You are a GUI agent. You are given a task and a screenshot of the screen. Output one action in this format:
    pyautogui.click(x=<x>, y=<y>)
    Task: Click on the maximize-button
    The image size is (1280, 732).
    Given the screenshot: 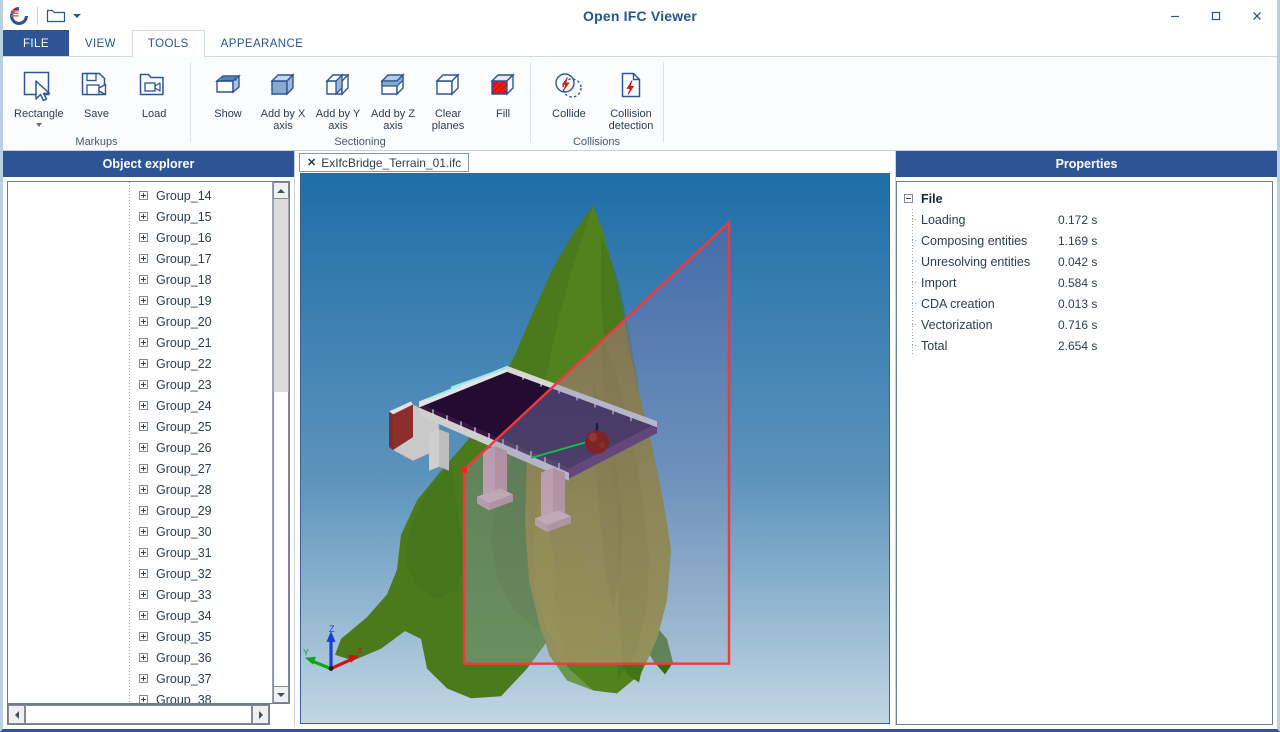 What is the action you would take?
    pyautogui.click(x=1215, y=15)
    